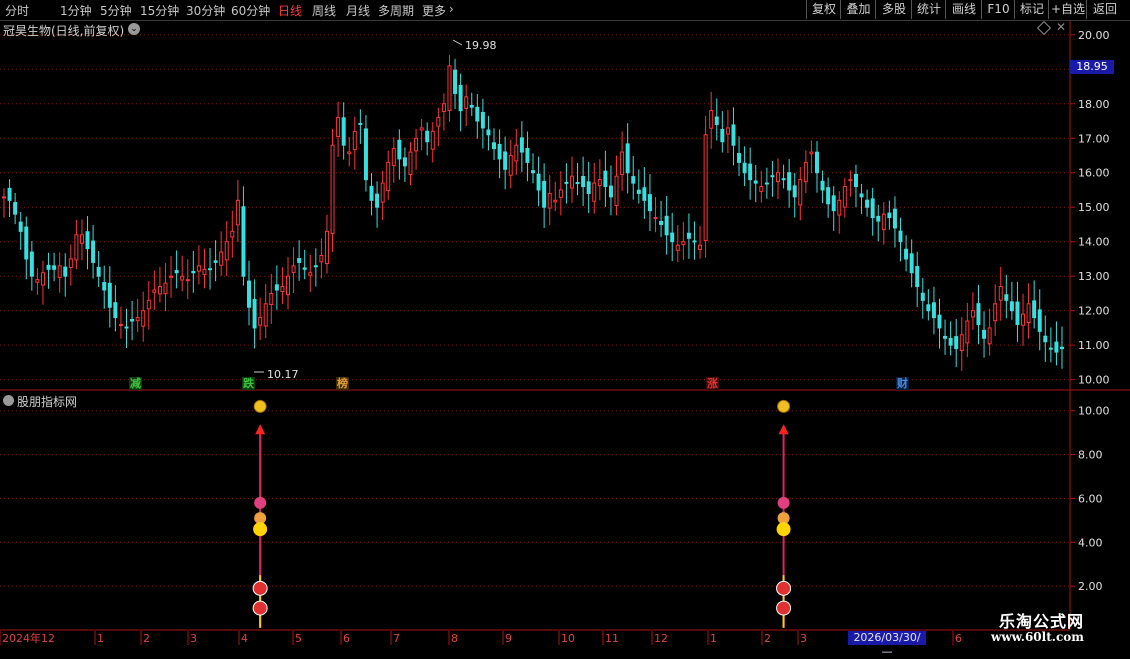 This screenshot has width=1130, height=659. What do you see at coordinates (8, 400) in the screenshot?
I see `indicator-toggle-icon` at bounding box center [8, 400].